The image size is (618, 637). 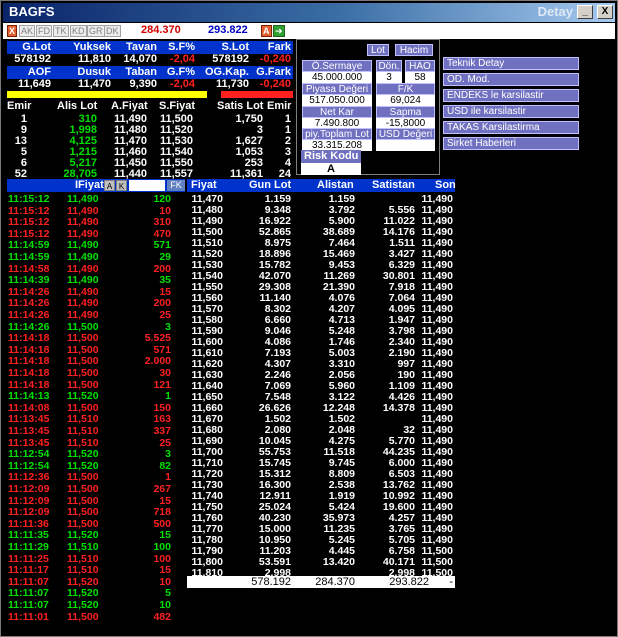 What do you see at coordinates (335, 185) in the screenshot?
I see `depth-header-alistan: Alistan` at bounding box center [335, 185].